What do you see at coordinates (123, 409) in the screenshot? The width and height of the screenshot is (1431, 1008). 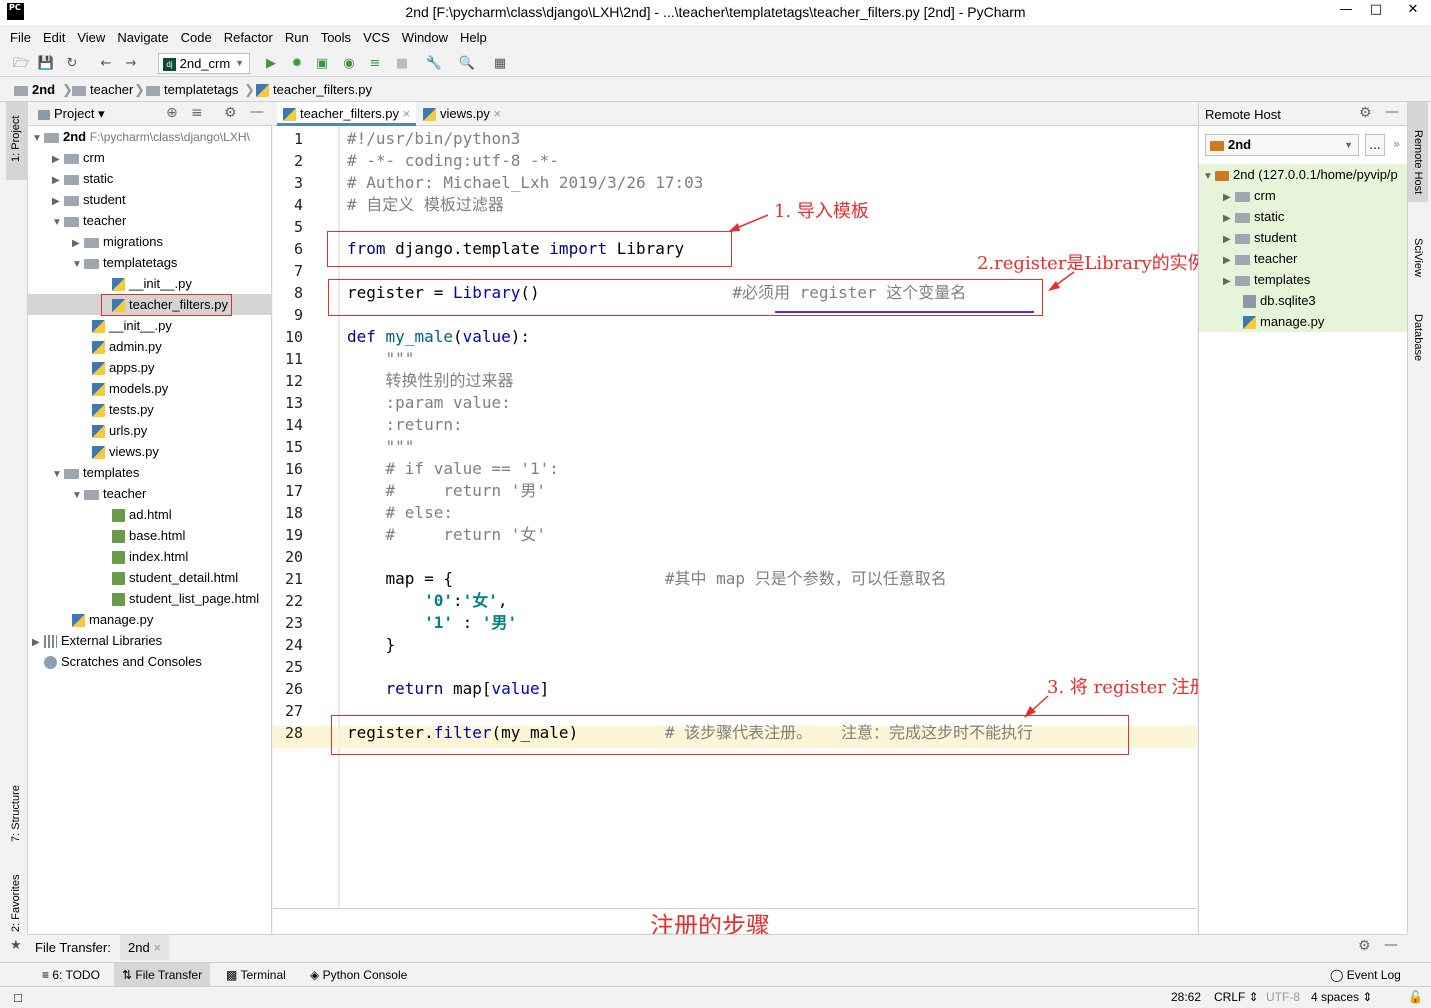 I see `tree-item: tests.py` at bounding box center [123, 409].